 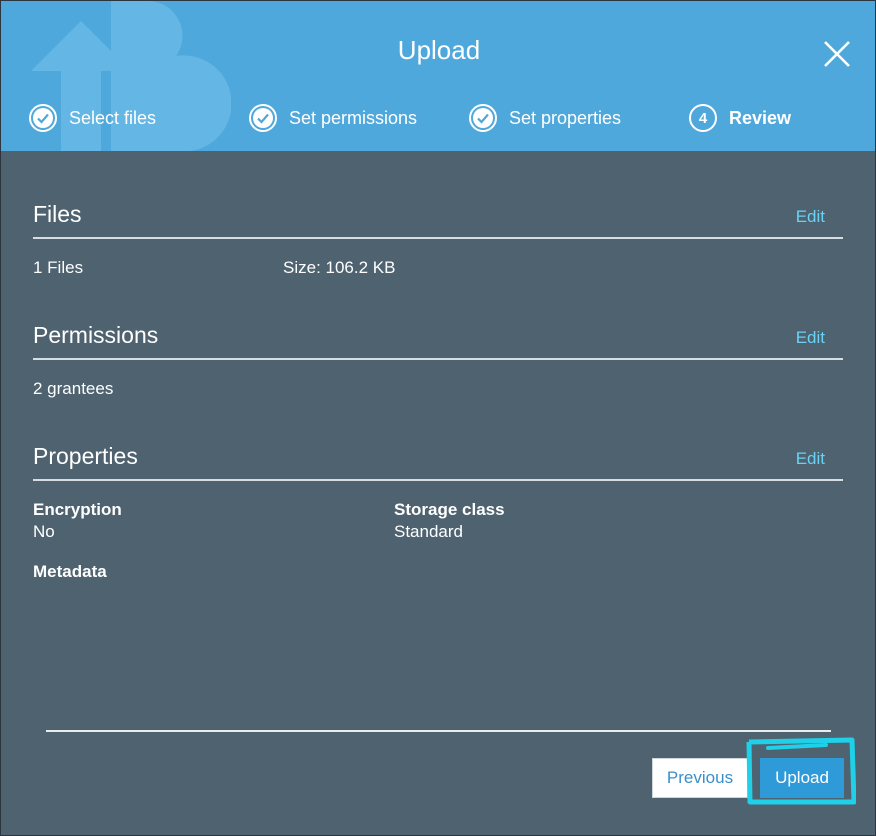 What do you see at coordinates (449, 509) in the screenshot?
I see `storage-class-label: Storage class` at bounding box center [449, 509].